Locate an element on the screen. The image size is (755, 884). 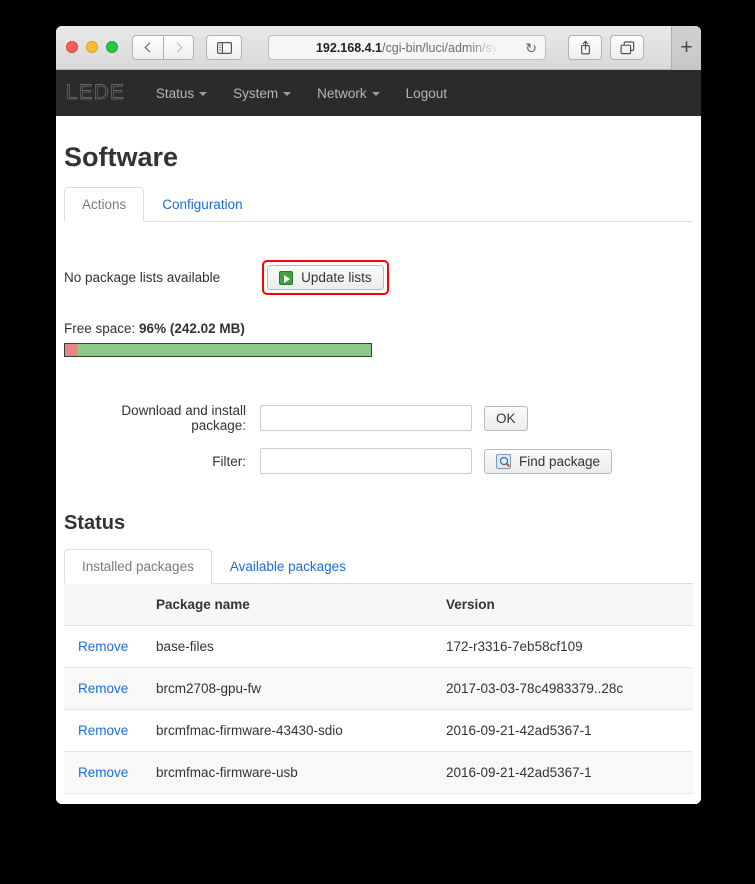
tab-actions: Actions is located at coordinates (104, 204).